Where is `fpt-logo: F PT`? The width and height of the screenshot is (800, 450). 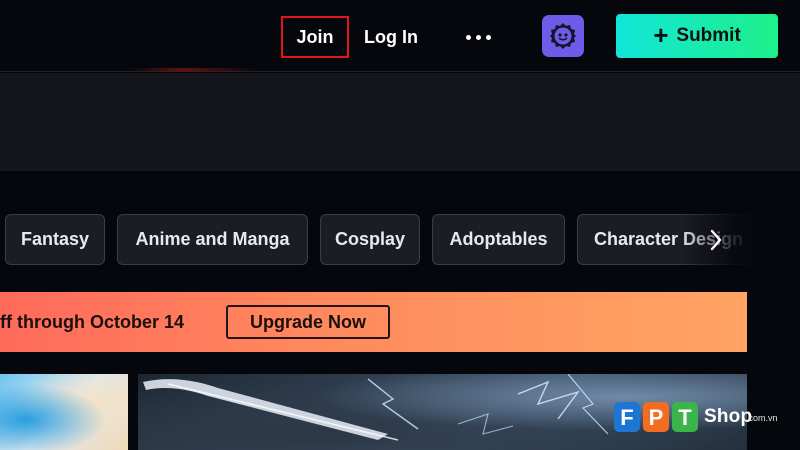
fpt-logo: F PT is located at coordinates (656, 417).